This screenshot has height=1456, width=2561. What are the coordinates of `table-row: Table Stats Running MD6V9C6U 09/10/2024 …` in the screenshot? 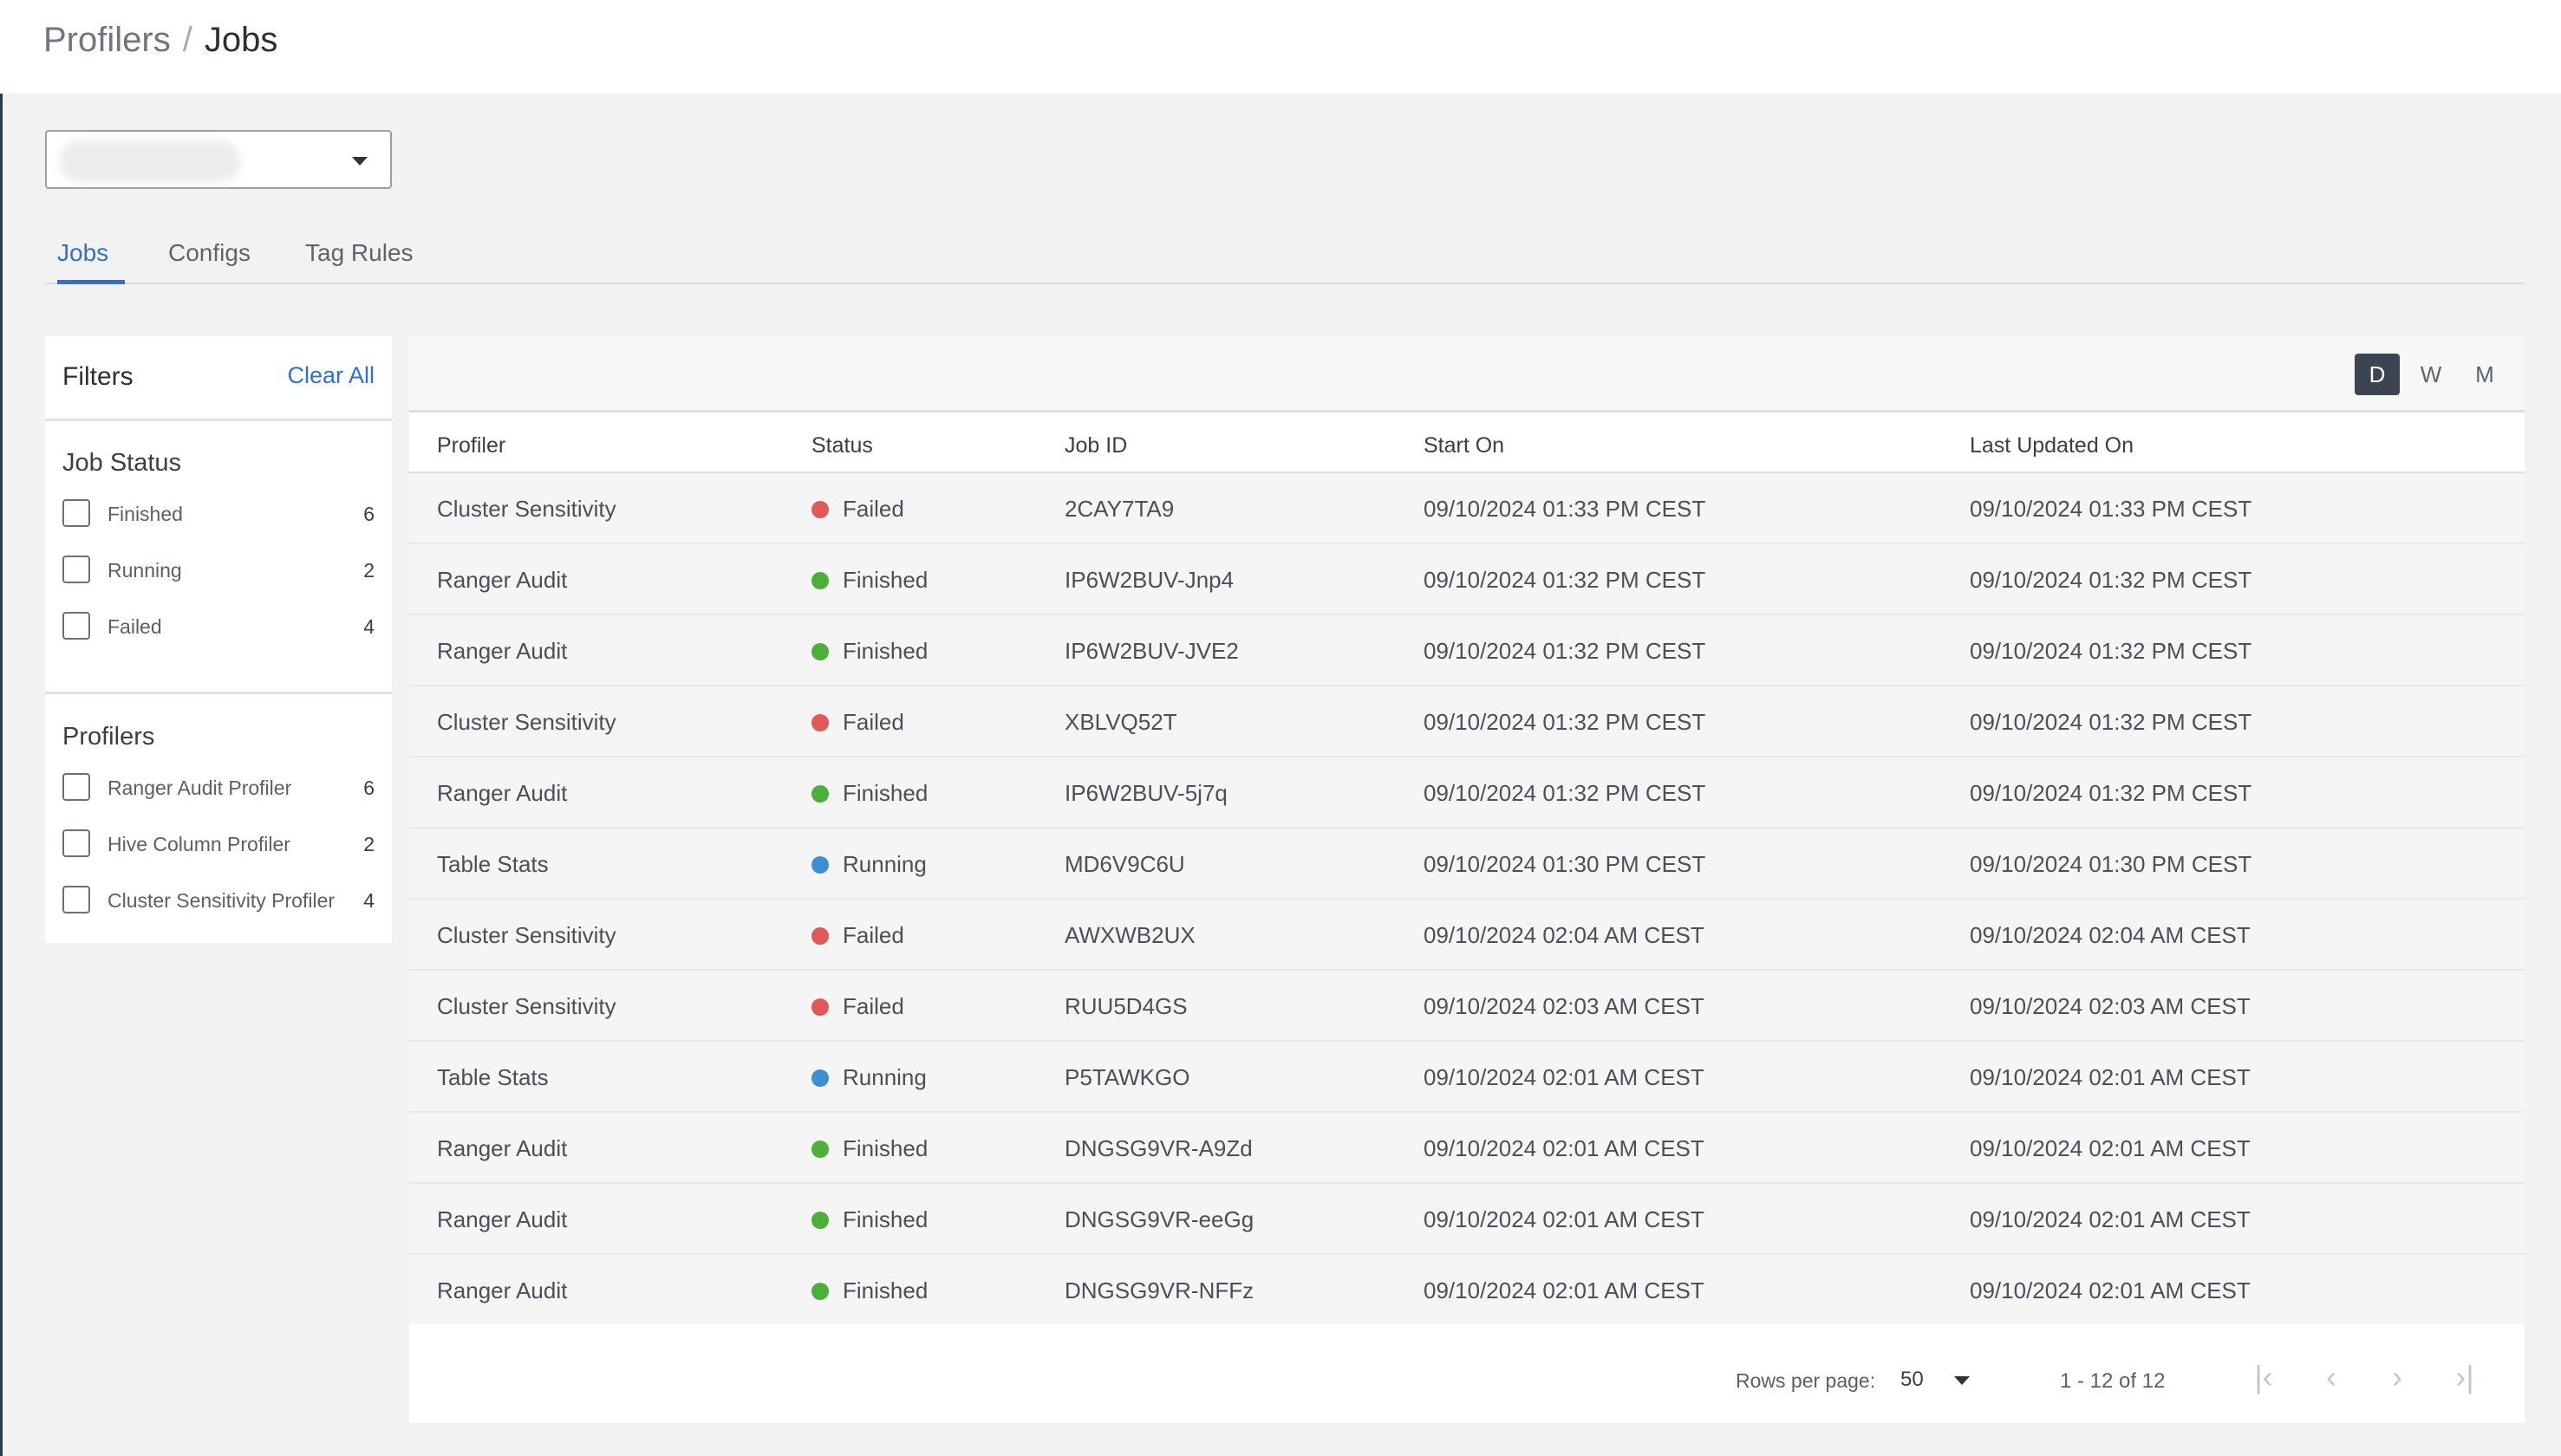 It's located at (1467, 864).